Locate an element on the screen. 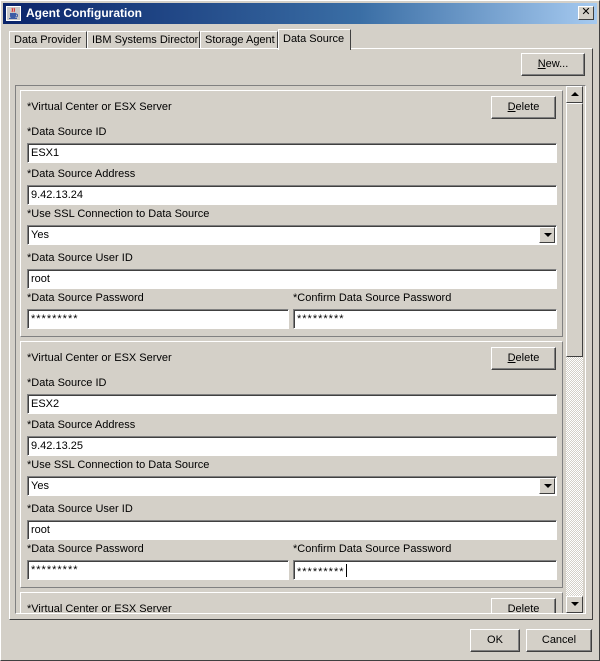 The width and height of the screenshot is (600, 661). tab-label: Storage Agent is located at coordinates (240, 40).